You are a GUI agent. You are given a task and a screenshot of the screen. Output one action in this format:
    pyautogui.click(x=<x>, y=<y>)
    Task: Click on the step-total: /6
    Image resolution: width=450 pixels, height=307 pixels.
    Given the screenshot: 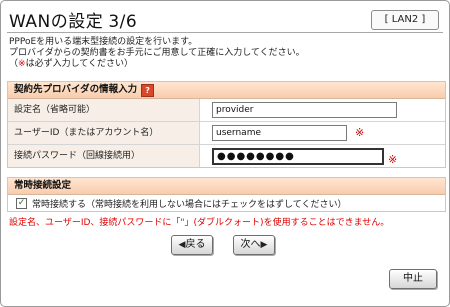 What is the action you would take?
    pyautogui.click(x=128, y=22)
    